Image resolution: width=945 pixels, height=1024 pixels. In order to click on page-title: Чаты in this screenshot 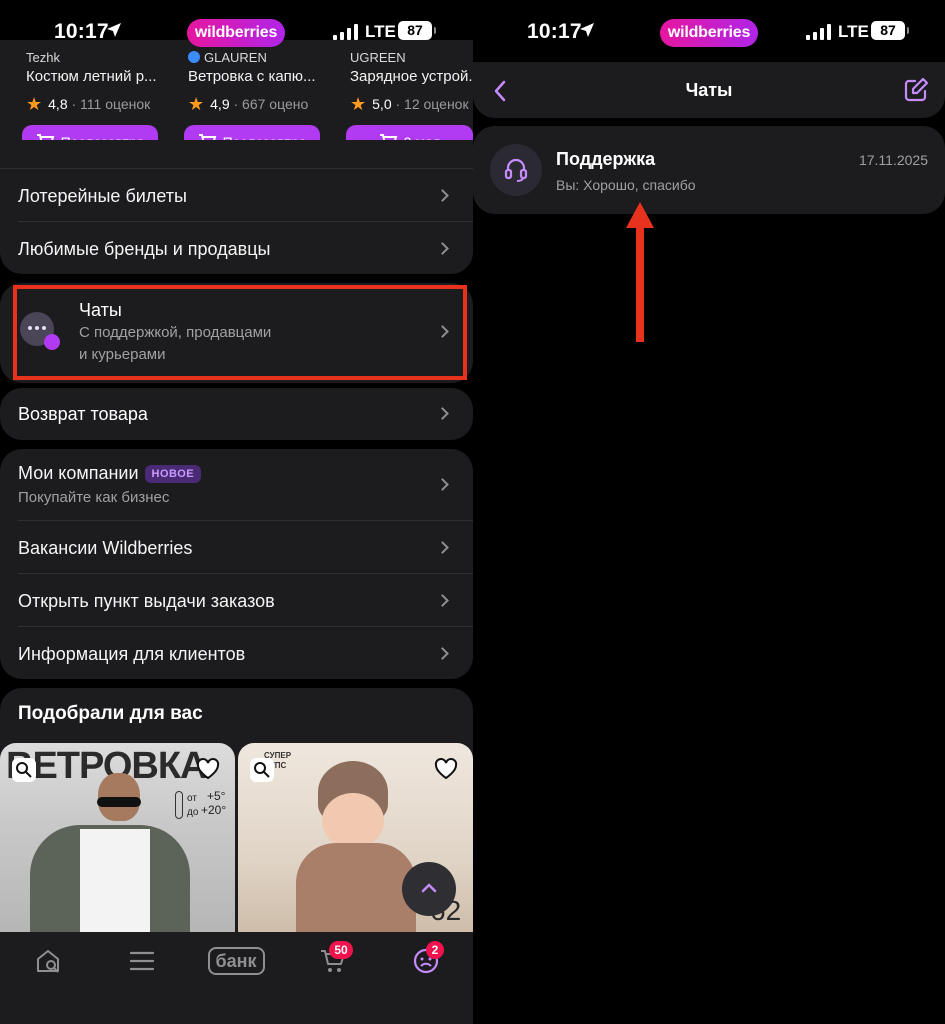, I will do `click(709, 90)`.